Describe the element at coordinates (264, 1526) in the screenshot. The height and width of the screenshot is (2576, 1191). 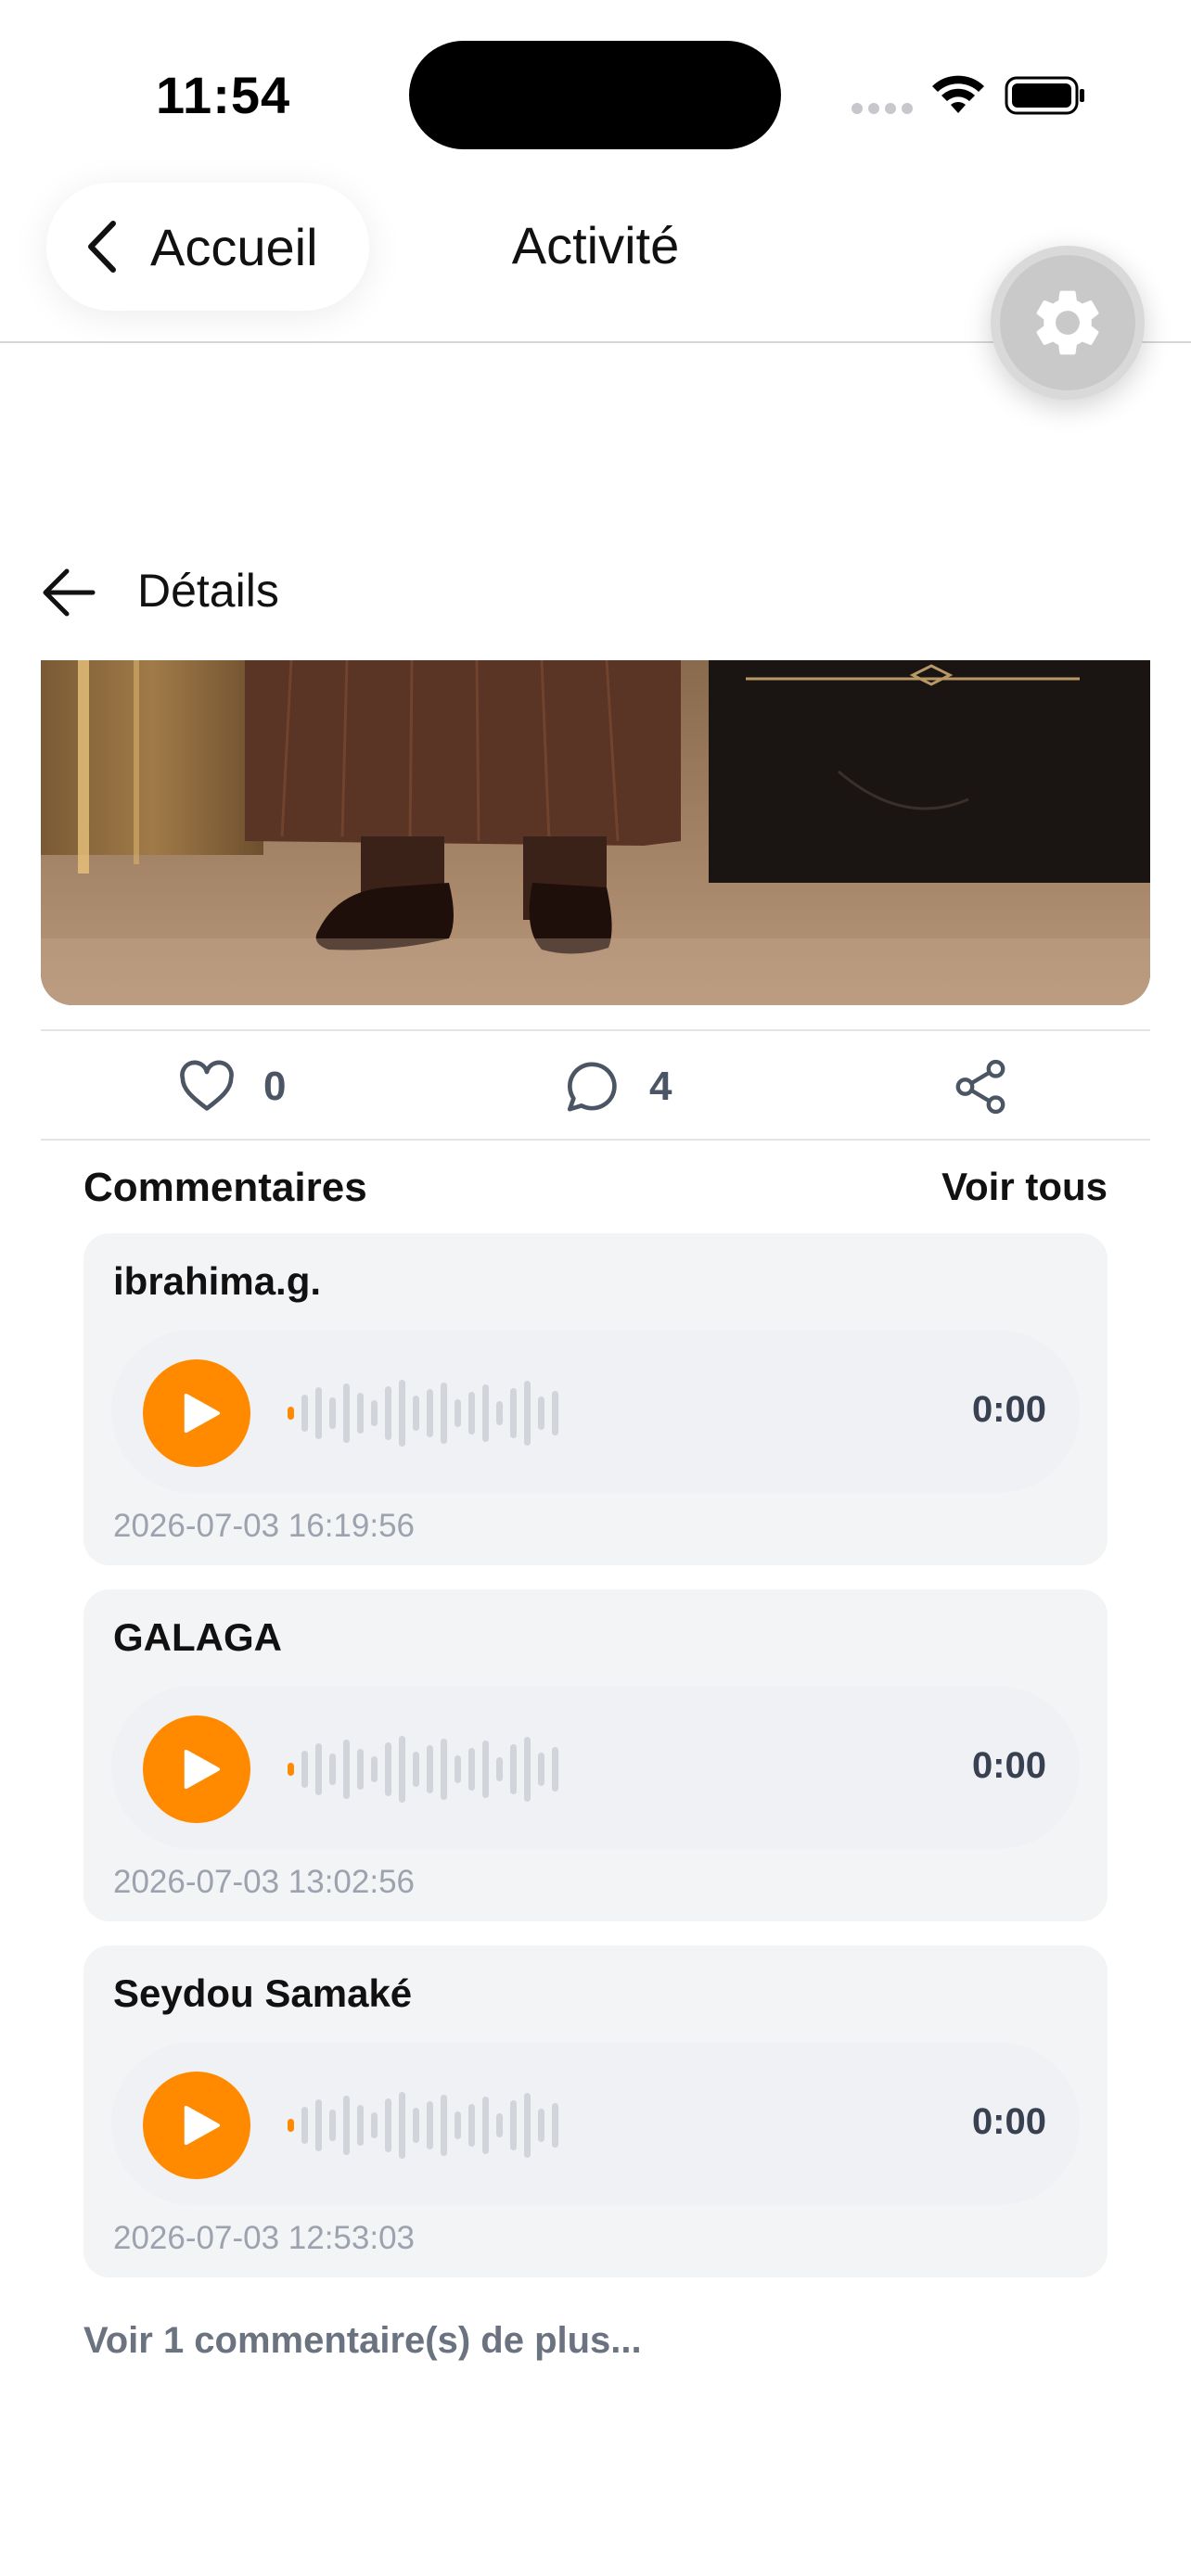
I see `comment-date: 2026-07-03 16:19:56` at that location.